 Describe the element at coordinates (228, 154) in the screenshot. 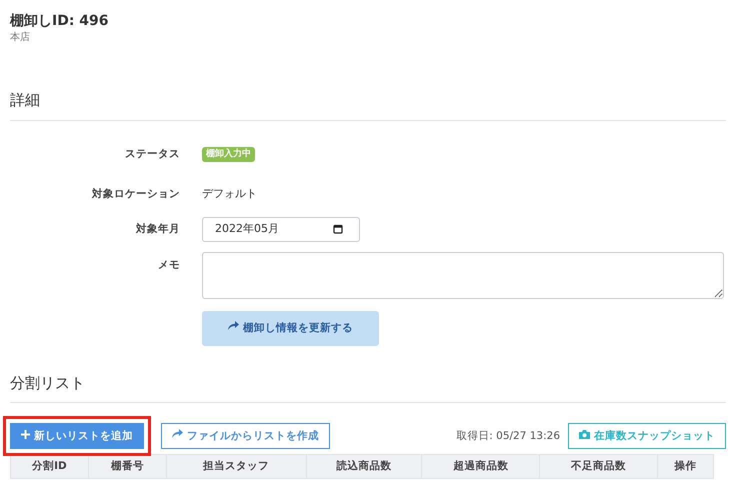

I see `status-badge: 棚卸入力中` at that location.